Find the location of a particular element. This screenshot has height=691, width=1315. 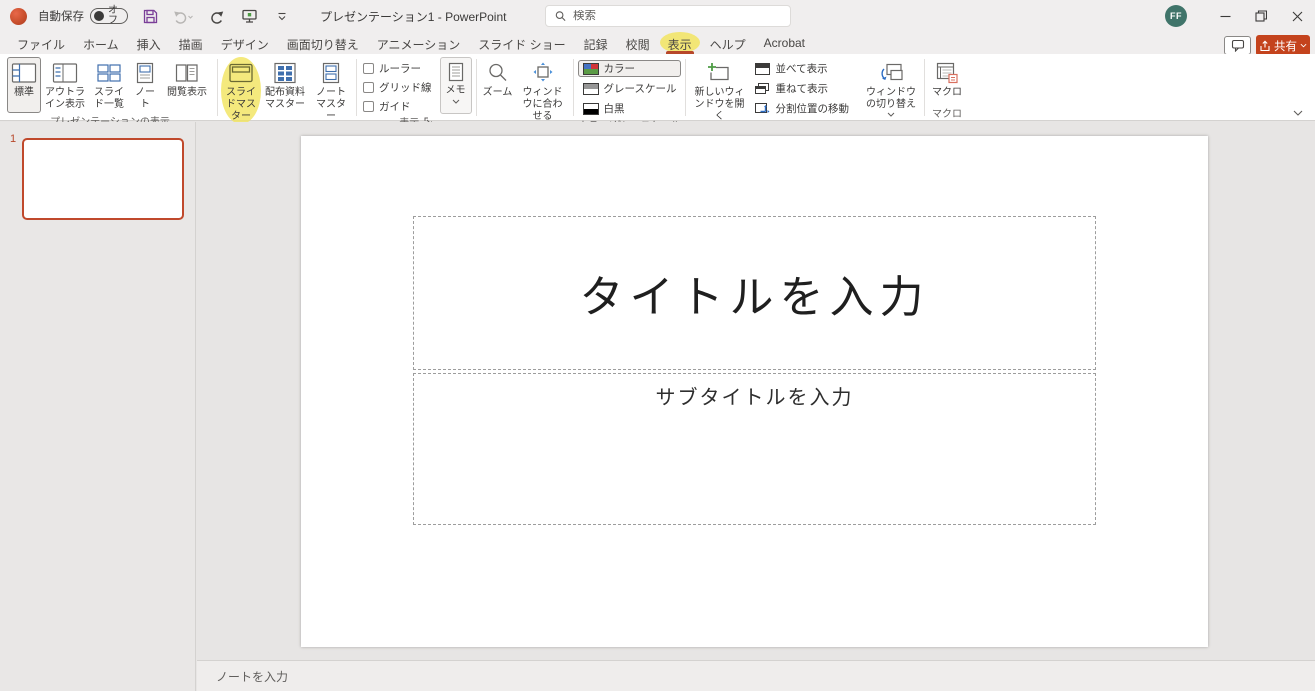

slideshow-icon is located at coordinates (249, 16).